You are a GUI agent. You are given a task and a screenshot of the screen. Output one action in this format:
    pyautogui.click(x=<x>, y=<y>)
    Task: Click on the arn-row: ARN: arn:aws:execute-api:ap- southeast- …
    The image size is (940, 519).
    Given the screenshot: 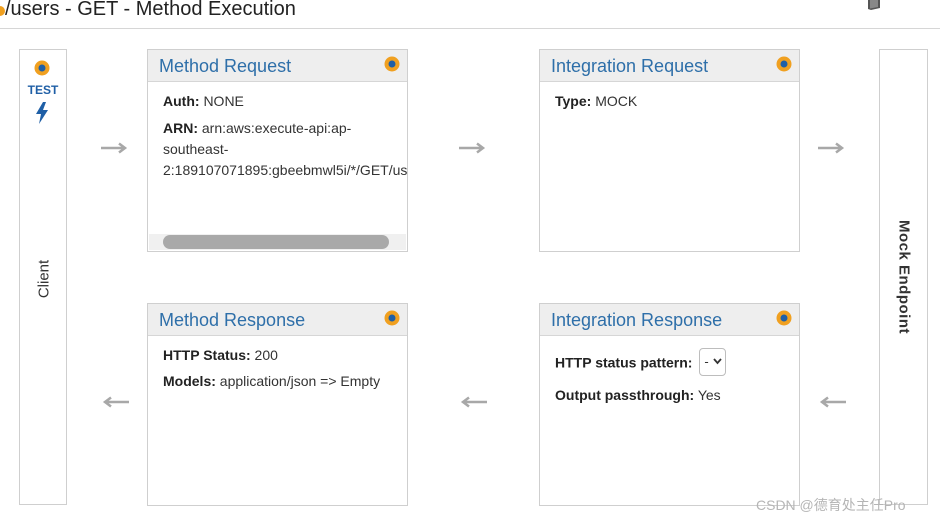 What is the action you would take?
    pyautogui.click(x=285, y=149)
    